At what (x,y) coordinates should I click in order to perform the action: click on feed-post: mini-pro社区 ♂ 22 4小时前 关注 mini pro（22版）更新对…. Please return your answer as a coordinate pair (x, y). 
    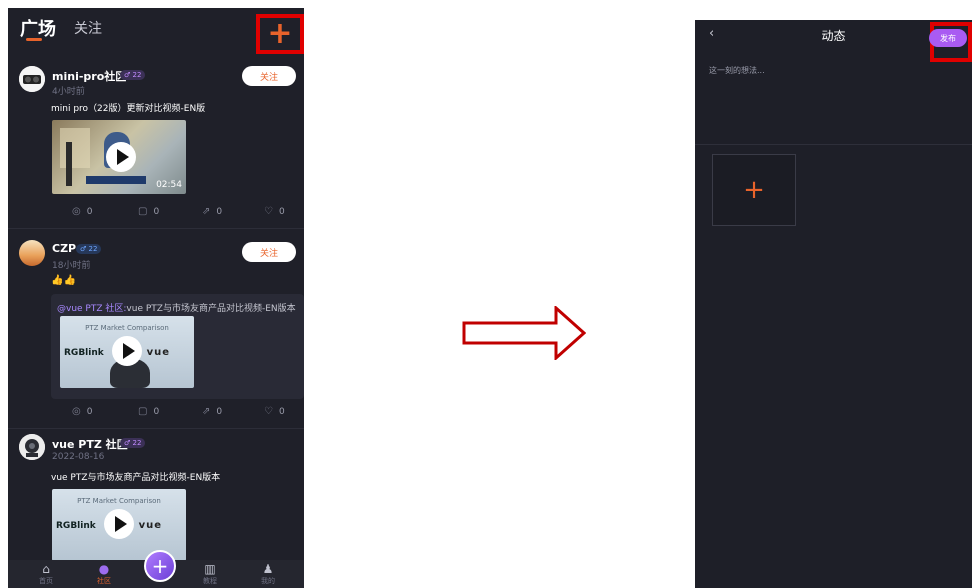
    Looking at the image, I should click on (156, 144).